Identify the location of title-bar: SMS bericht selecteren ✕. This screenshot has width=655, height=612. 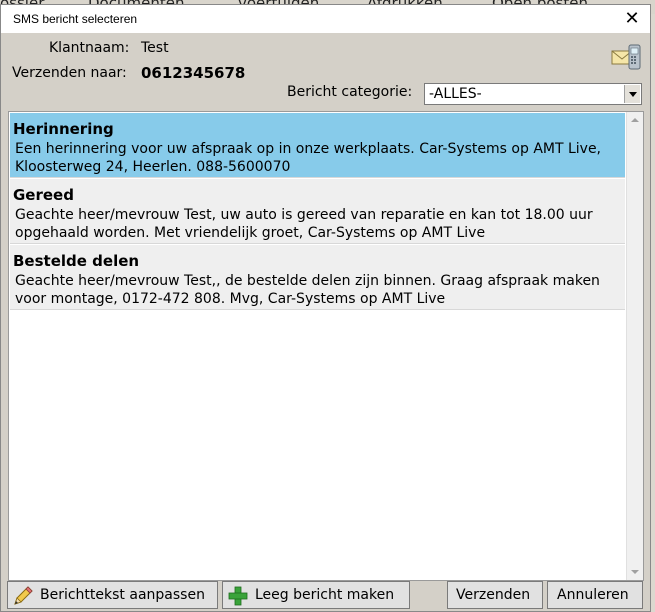
(325, 19).